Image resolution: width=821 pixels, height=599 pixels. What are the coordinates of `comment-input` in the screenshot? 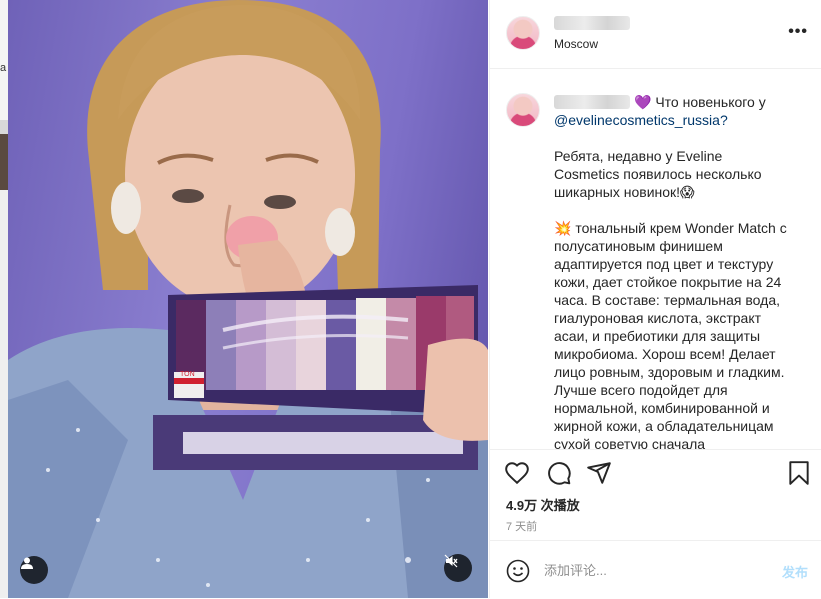 It's located at (649, 570).